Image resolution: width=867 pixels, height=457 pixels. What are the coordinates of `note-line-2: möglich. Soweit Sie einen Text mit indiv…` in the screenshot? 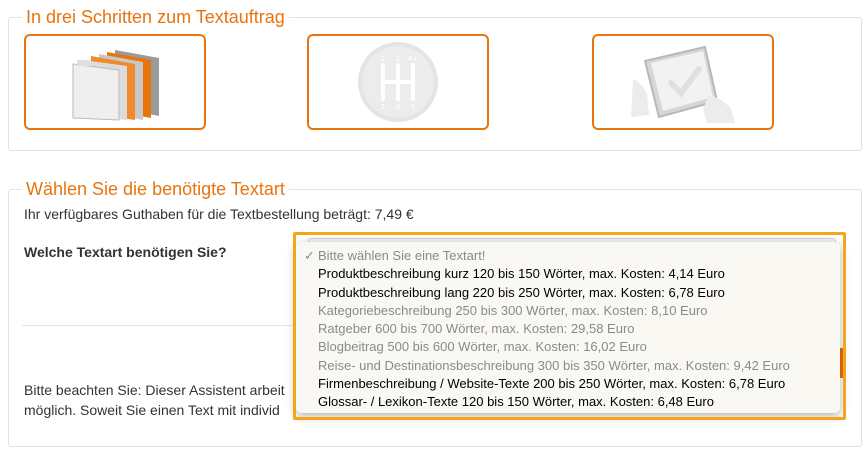 It's located at (152, 410).